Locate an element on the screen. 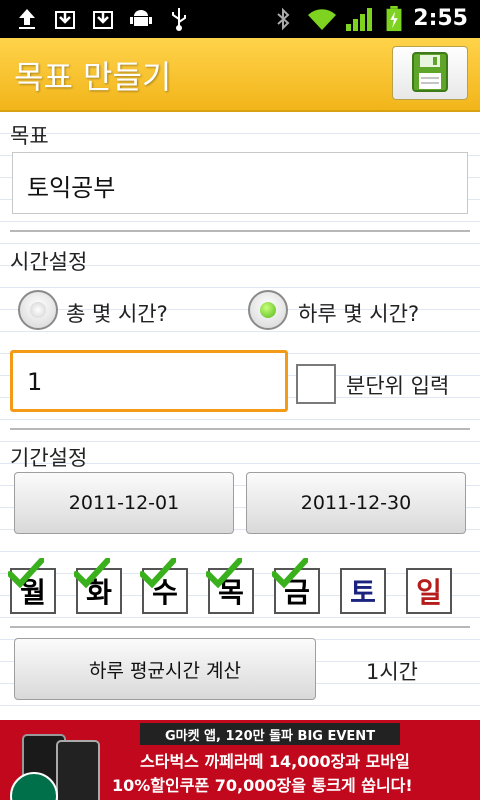  bluetooth-icon is located at coordinates (283, 19).